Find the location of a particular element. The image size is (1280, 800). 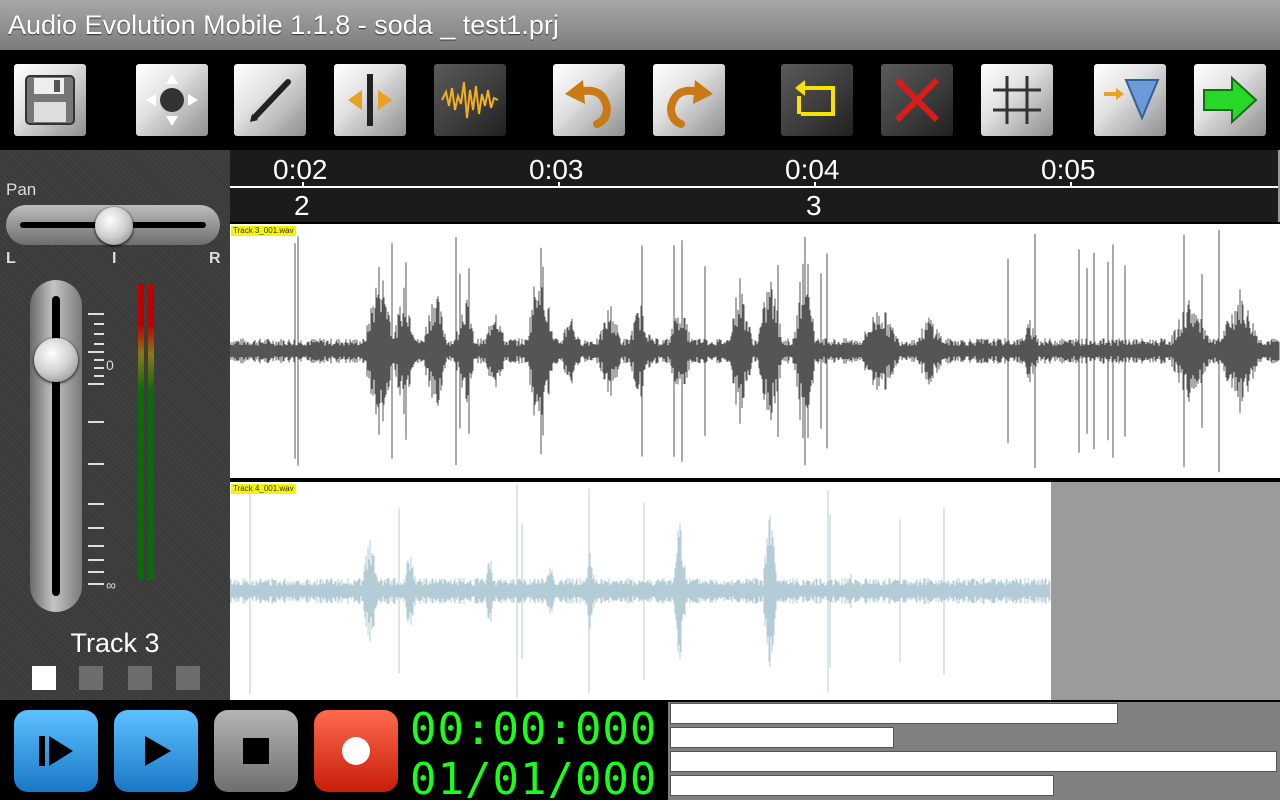

clip-label: Track 3_001.wav is located at coordinates (263, 231).